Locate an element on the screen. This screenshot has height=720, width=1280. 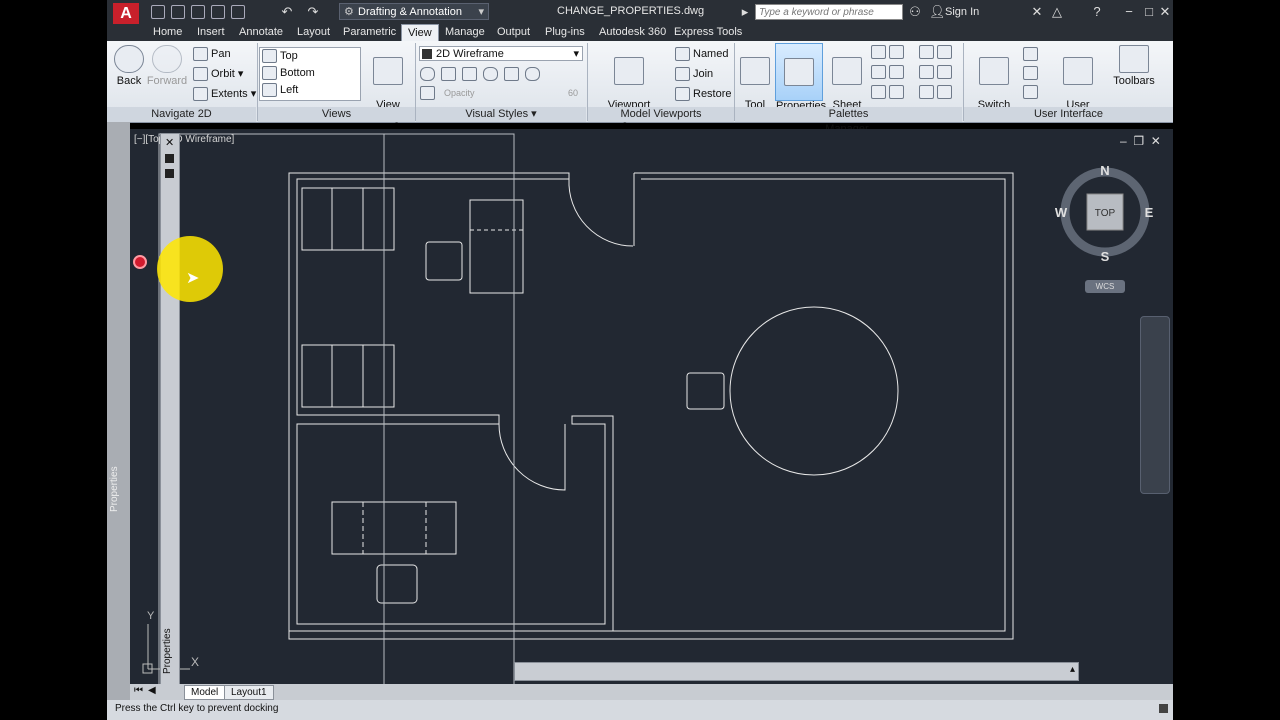
tile-horizontal-icon is located at coordinates (1030, 54).